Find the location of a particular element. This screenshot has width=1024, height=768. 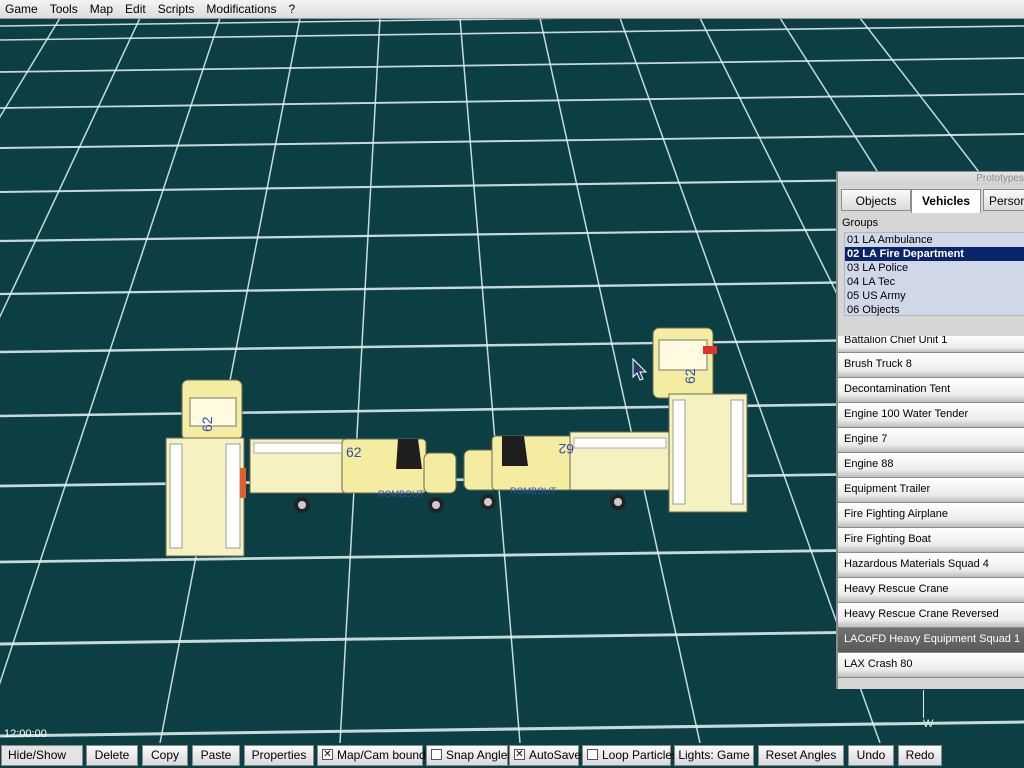

autosave-checkbox: ✕ AutoSave is located at coordinates (545, 755).